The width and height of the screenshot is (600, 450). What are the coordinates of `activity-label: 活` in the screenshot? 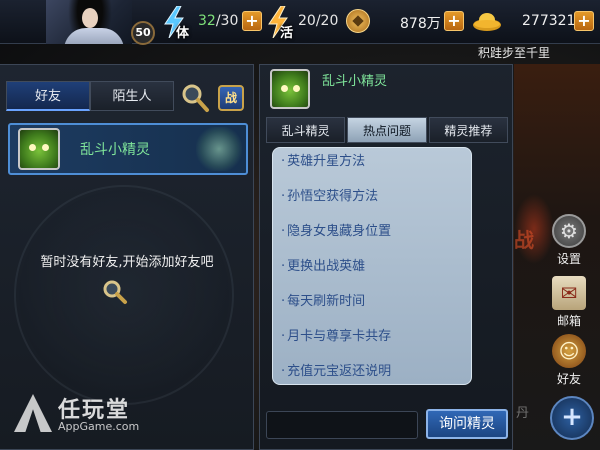 It's located at (287, 33).